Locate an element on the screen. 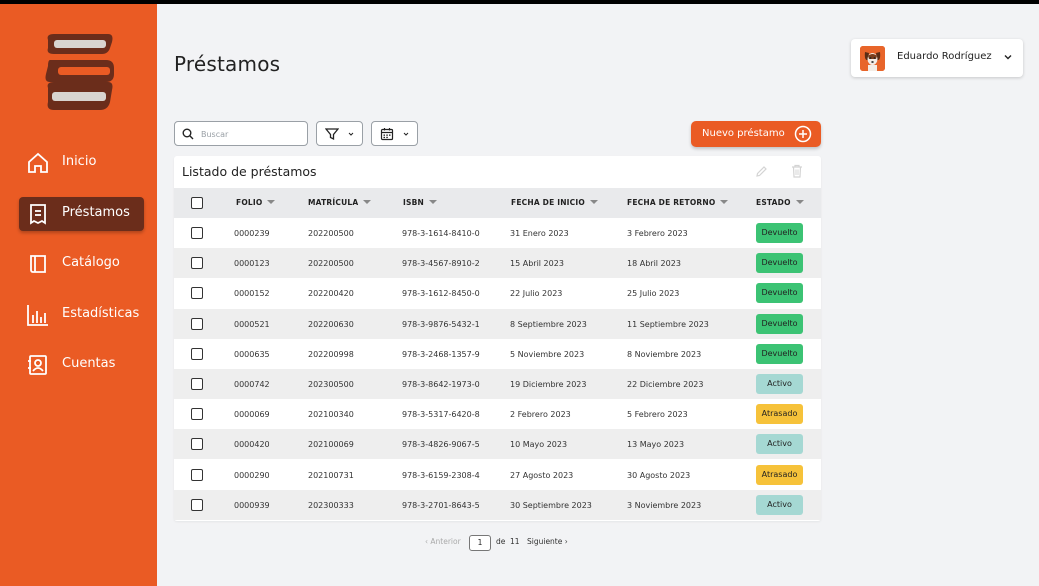  cell-fecha-retorno: 5 Febrero 2023 is located at coordinates (657, 415).